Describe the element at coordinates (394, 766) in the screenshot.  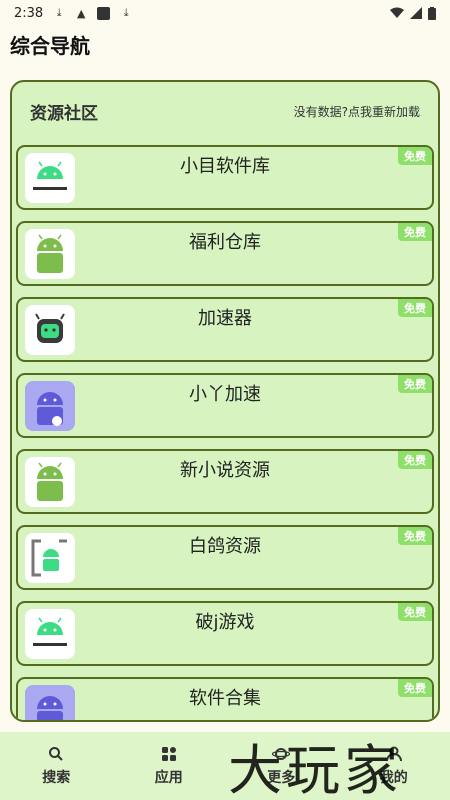
I see `nav-mine: 我的` at that location.